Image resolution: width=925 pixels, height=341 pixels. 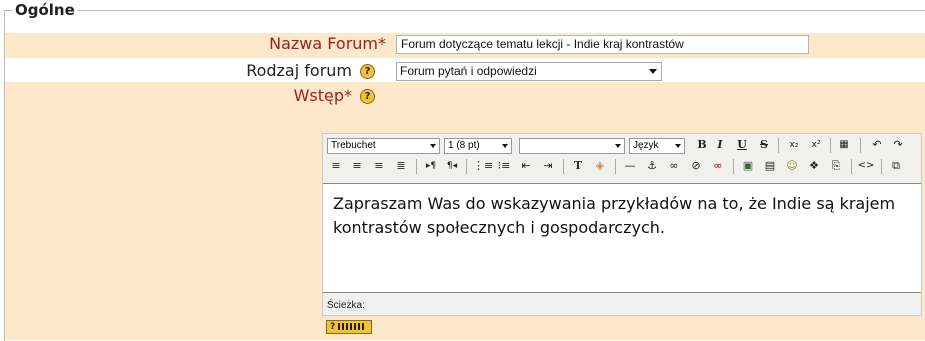 What do you see at coordinates (720, 145) in the screenshot?
I see `italic-icon: I` at bounding box center [720, 145].